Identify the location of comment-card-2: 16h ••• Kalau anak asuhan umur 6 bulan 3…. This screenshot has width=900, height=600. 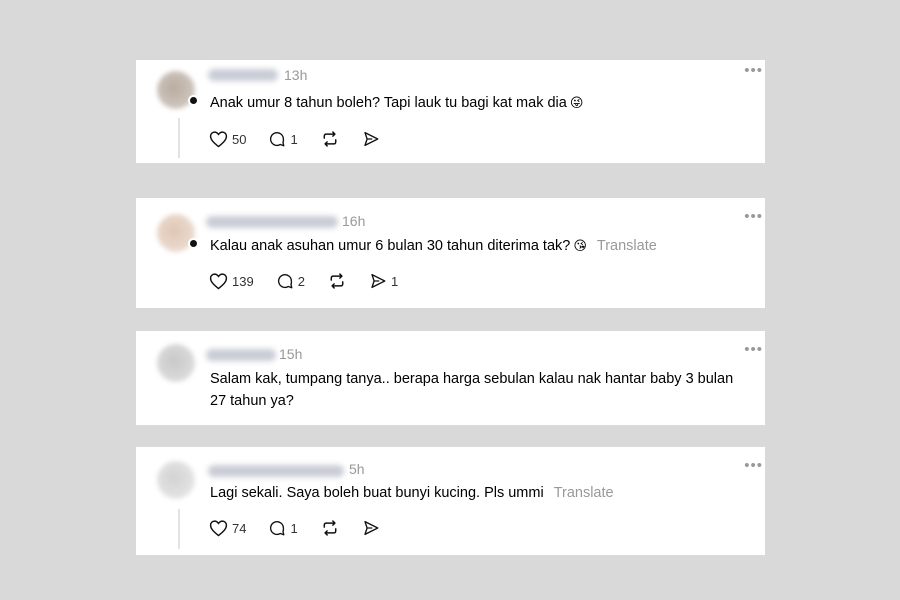
(450, 253).